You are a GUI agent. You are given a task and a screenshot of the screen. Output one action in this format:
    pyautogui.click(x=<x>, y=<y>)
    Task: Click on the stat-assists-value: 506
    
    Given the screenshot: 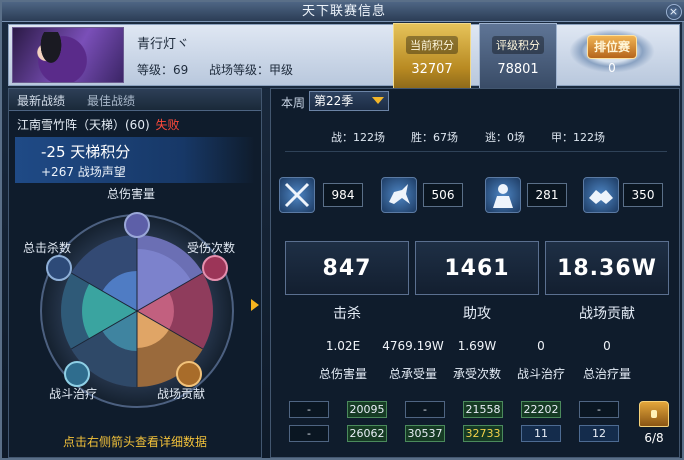 What is the action you would take?
    pyautogui.click(x=443, y=195)
    